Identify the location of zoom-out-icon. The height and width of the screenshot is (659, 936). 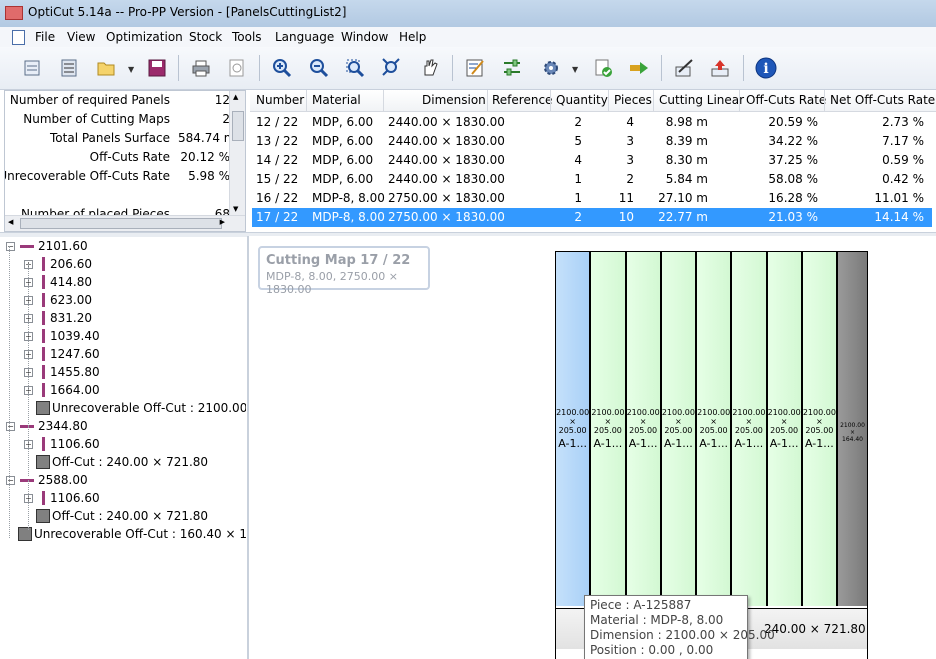
(319, 68).